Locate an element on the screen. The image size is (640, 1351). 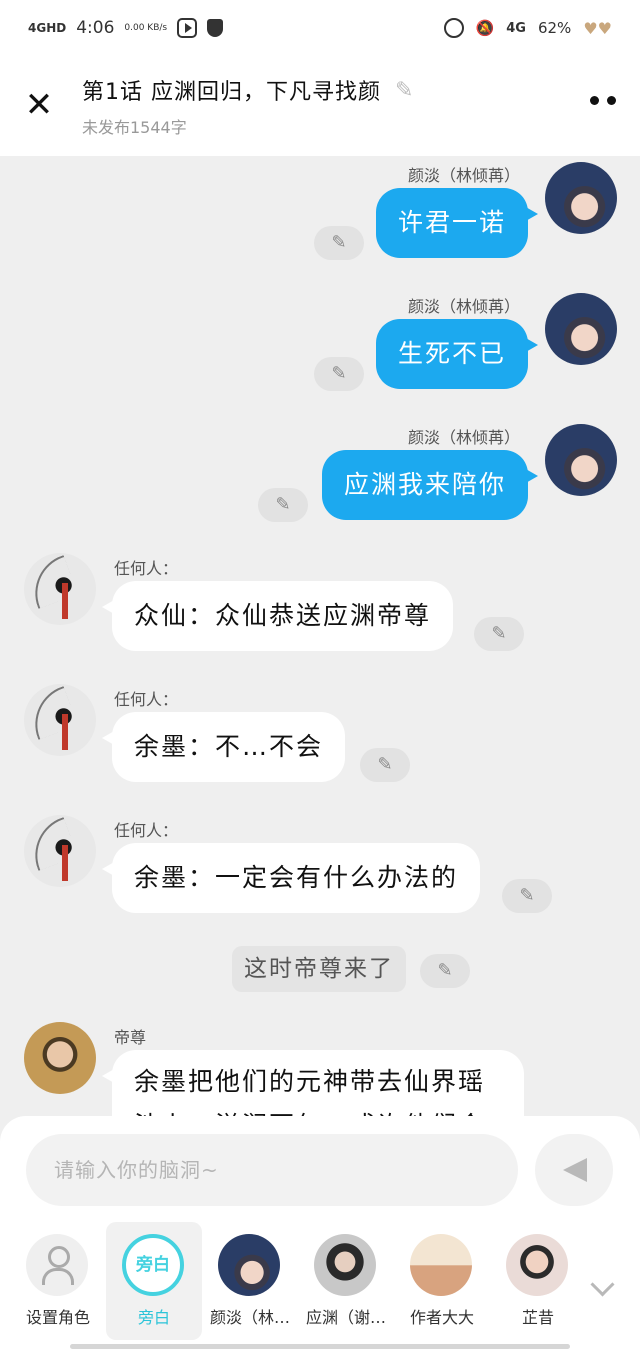
mute-bell-icon: 🔕 is located at coordinates (485, 28).